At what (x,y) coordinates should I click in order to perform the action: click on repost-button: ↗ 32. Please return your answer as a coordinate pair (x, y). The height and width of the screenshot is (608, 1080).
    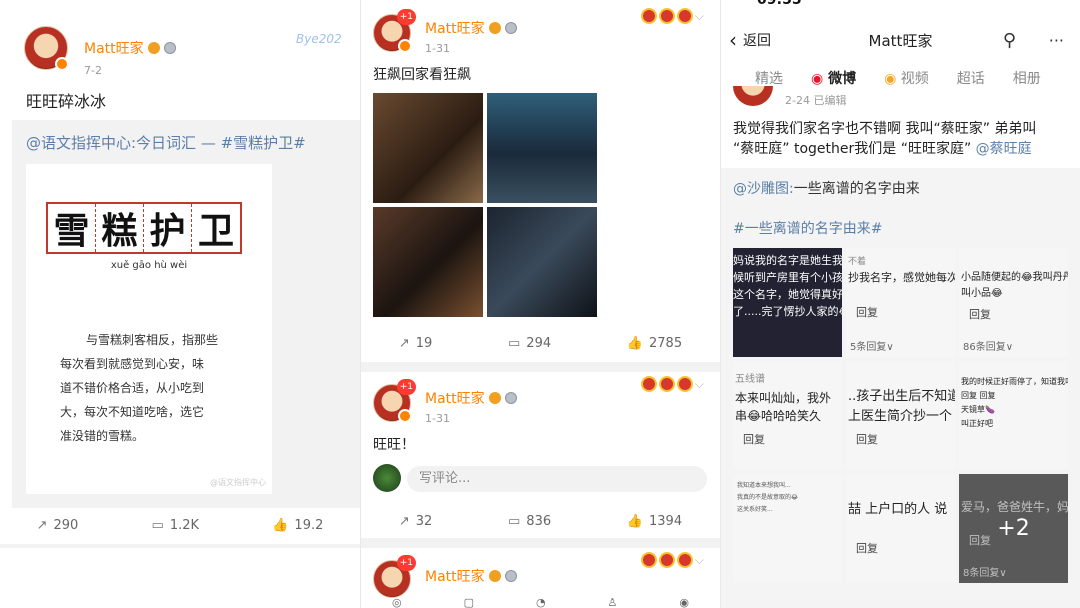
    Looking at the image, I should click on (415, 521).